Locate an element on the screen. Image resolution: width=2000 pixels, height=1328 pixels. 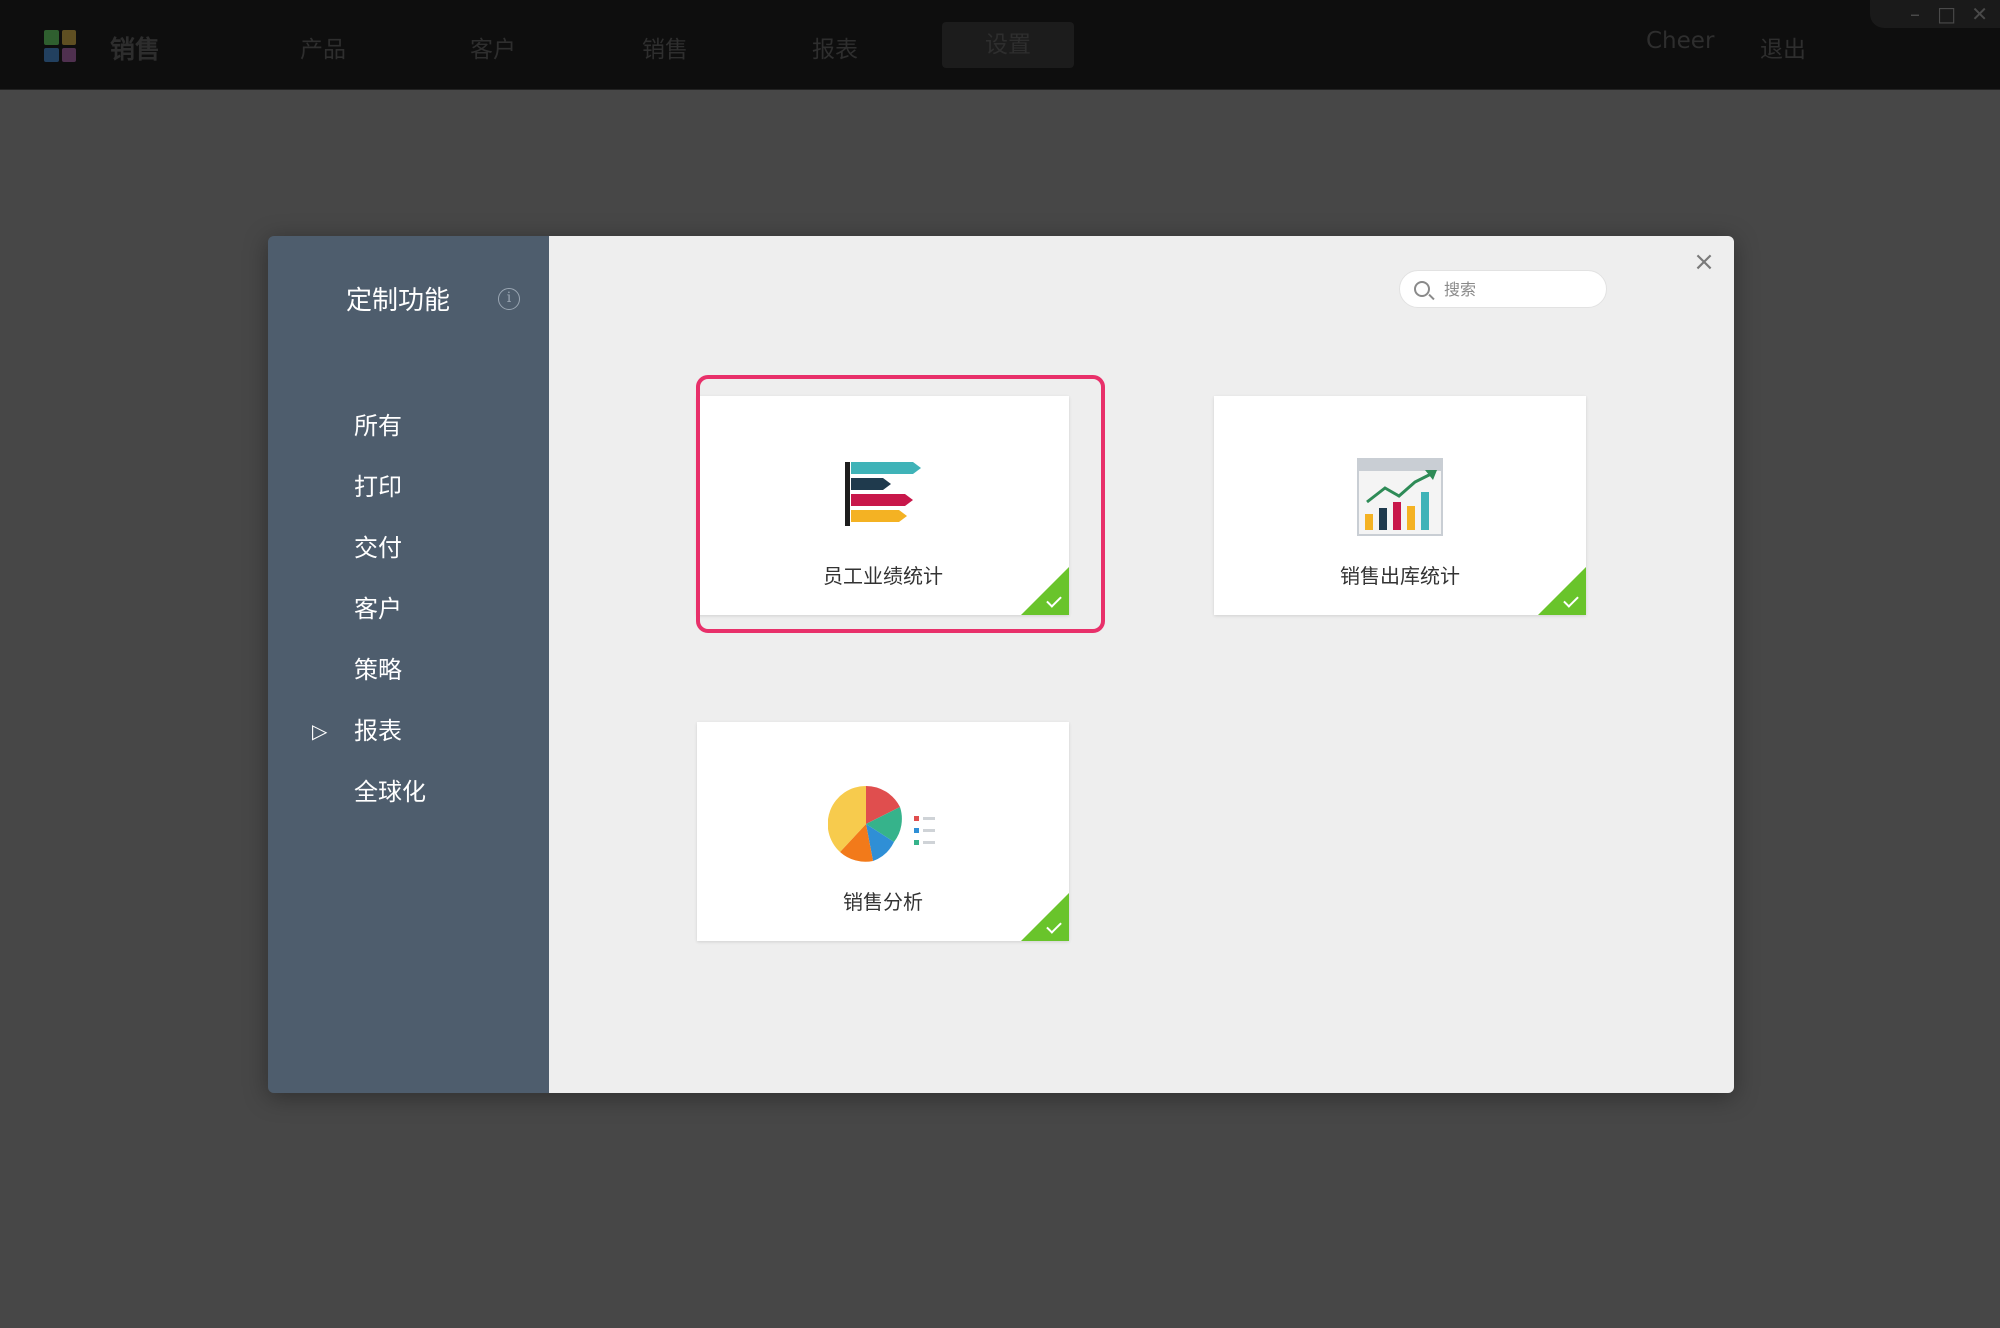
minimize-icon: – is located at coordinates (1915, 14).